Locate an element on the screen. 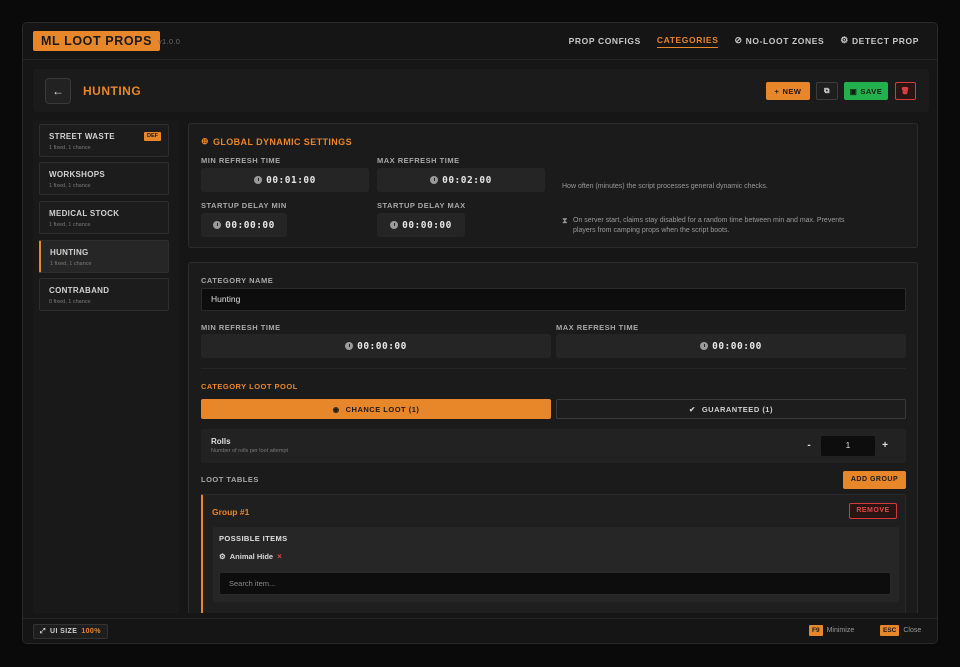  close-hint: ESC Close is located at coordinates (900, 630).